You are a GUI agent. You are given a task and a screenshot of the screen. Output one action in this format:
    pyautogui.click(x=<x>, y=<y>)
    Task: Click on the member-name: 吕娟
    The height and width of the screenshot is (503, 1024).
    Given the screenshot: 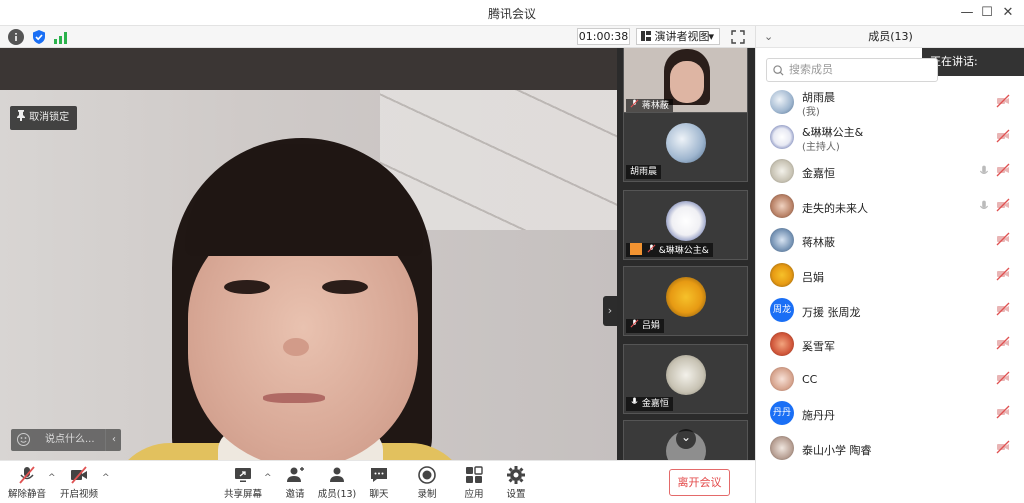 What is the action you would take?
    pyautogui.click(x=813, y=277)
    